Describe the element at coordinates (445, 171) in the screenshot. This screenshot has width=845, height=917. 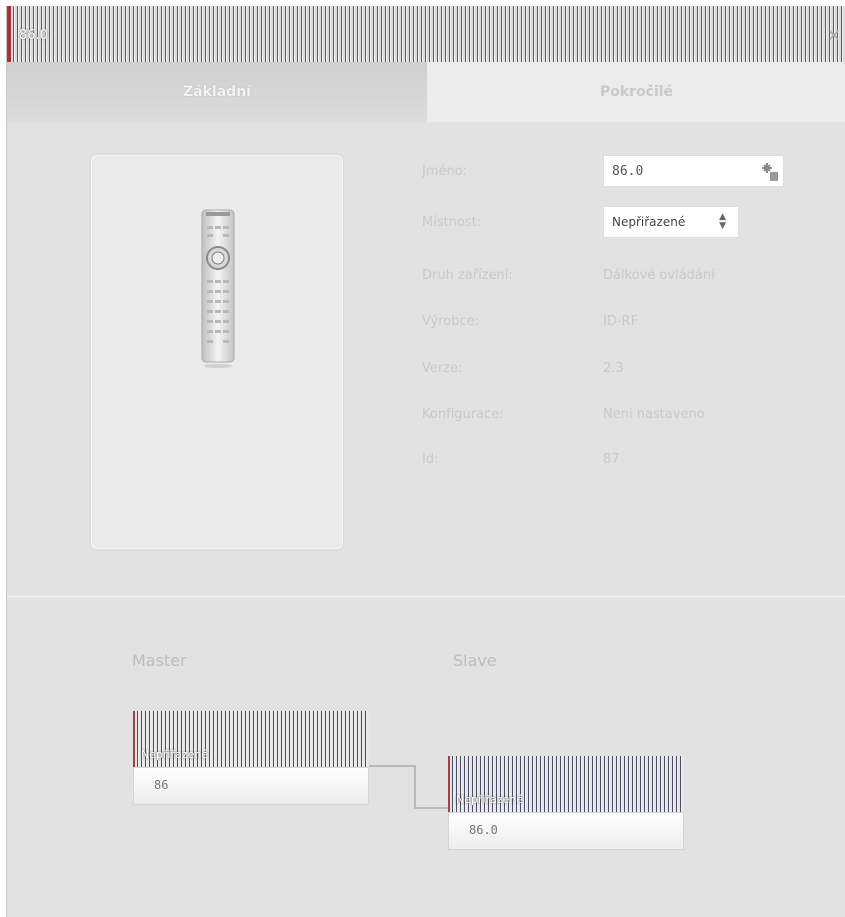
I see `name-label: Jméno:` at that location.